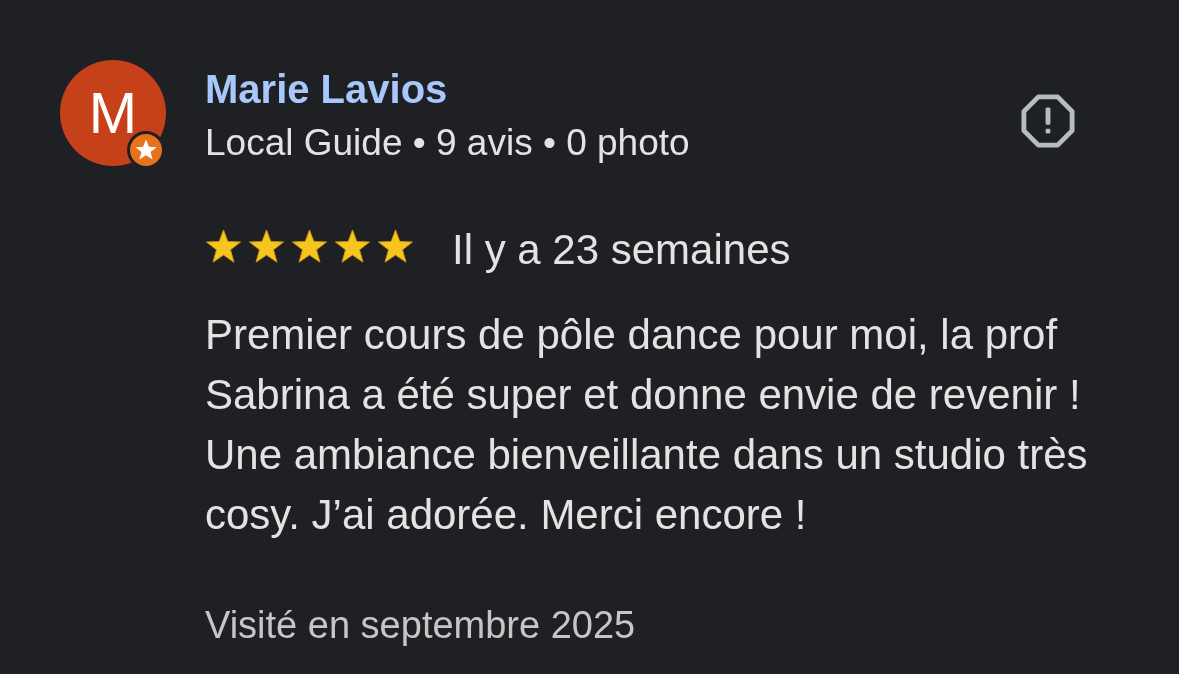 This screenshot has height=674, width=1179. Describe the element at coordinates (113, 113) in the screenshot. I see `avatar-circle: M` at that location.